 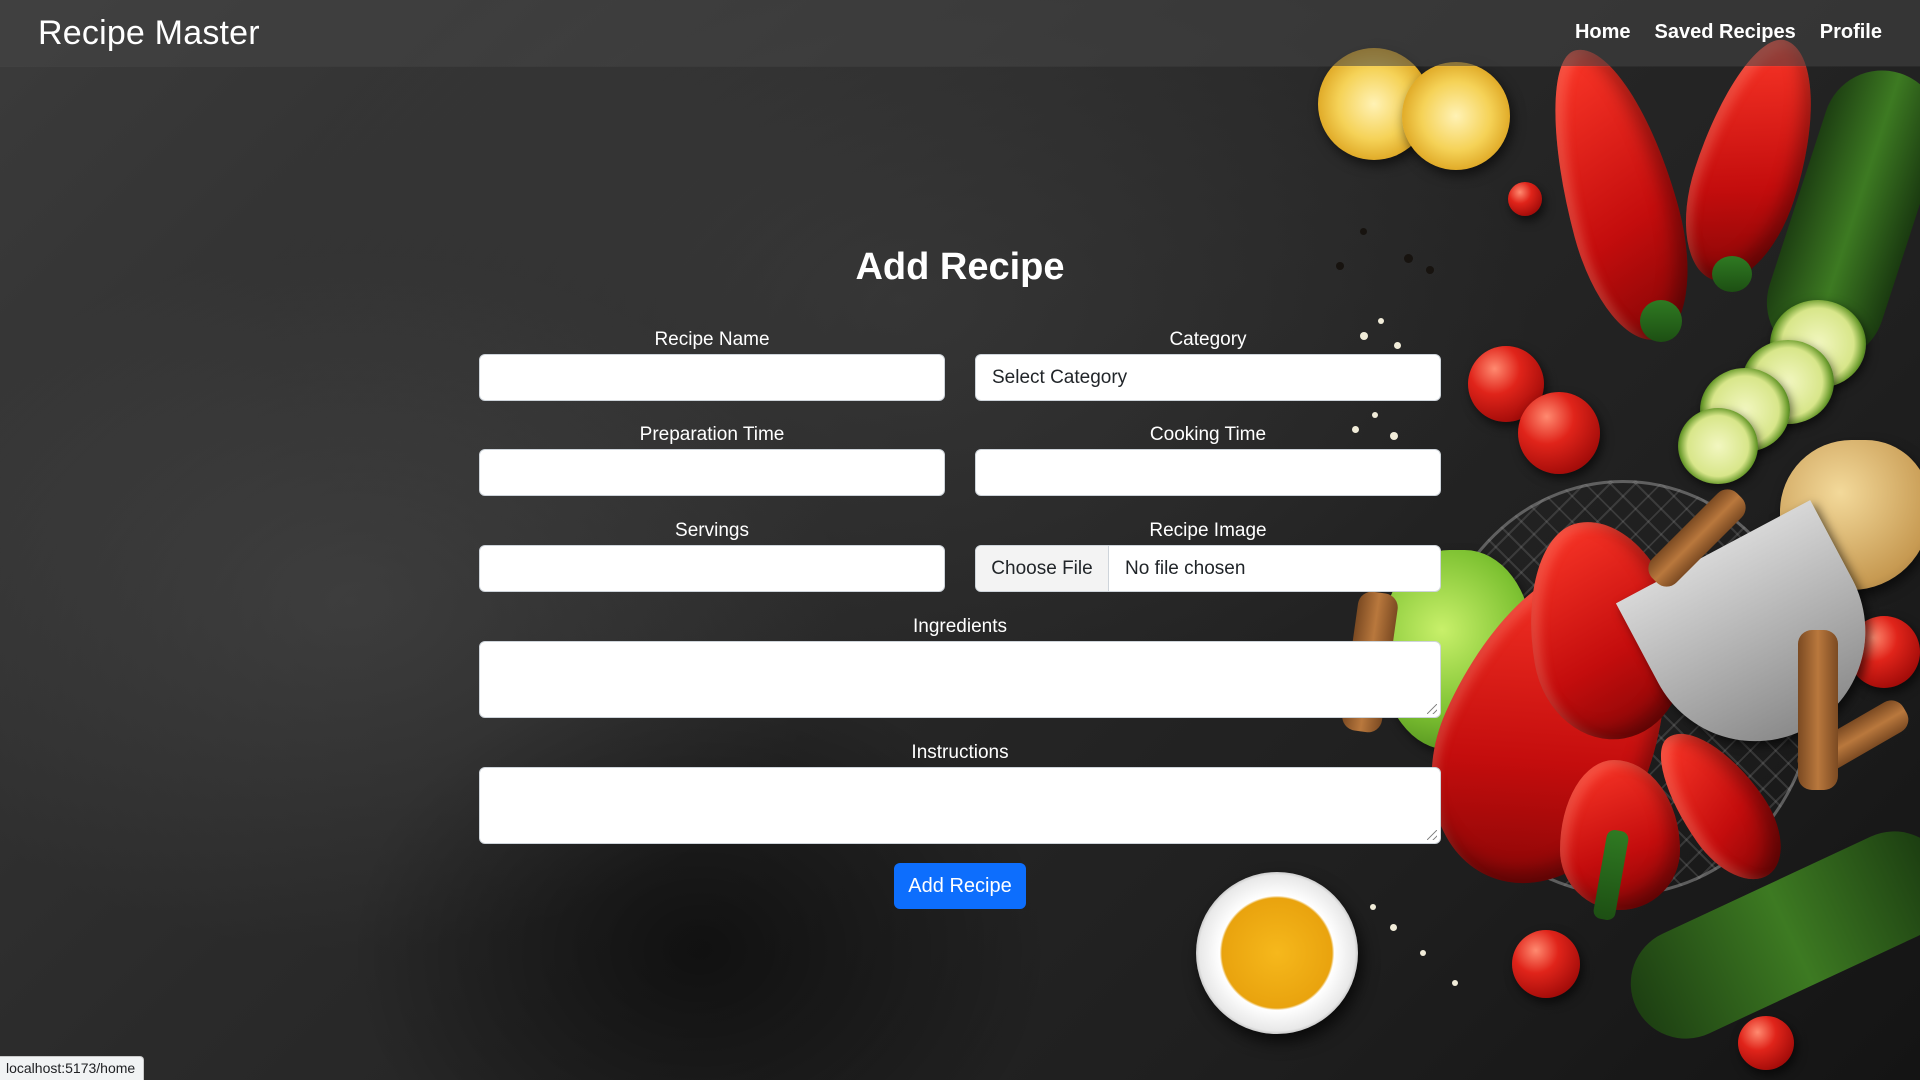 I want to click on olive-oil-bowl-icon, so click(x=1277, y=953).